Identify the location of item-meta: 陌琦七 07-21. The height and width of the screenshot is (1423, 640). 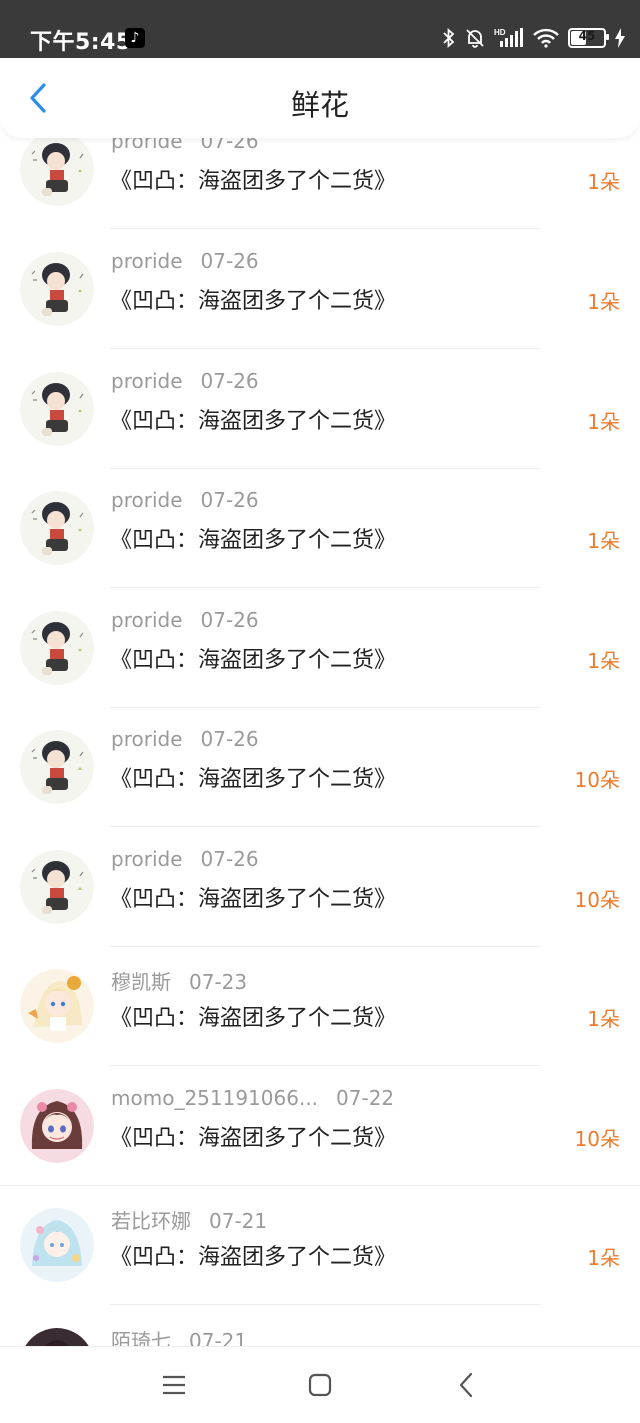
(179, 1335).